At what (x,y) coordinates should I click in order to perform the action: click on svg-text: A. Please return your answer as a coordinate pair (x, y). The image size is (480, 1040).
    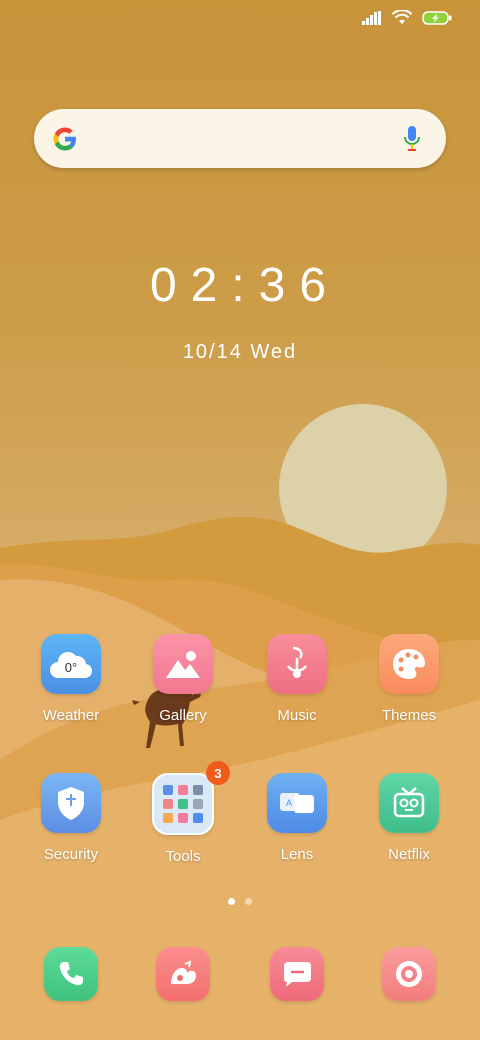
    Looking at the image, I should click on (289, 803).